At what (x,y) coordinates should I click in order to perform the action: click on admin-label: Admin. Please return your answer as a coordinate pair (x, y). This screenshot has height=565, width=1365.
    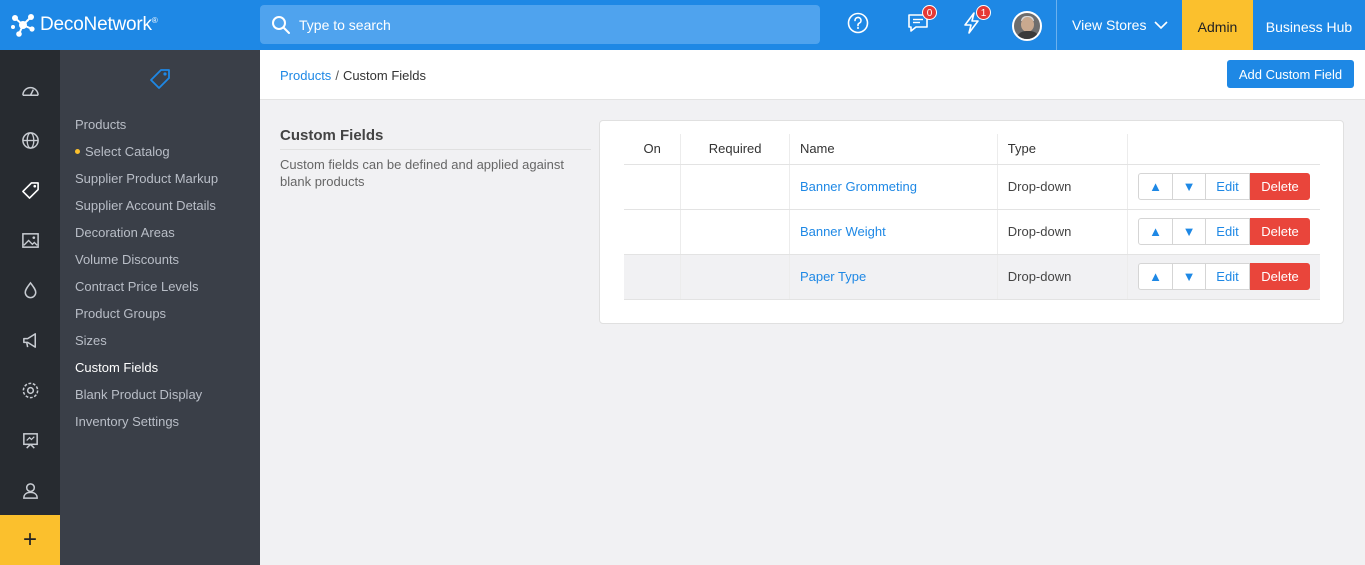
    Looking at the image, I should click on (1217, 27).